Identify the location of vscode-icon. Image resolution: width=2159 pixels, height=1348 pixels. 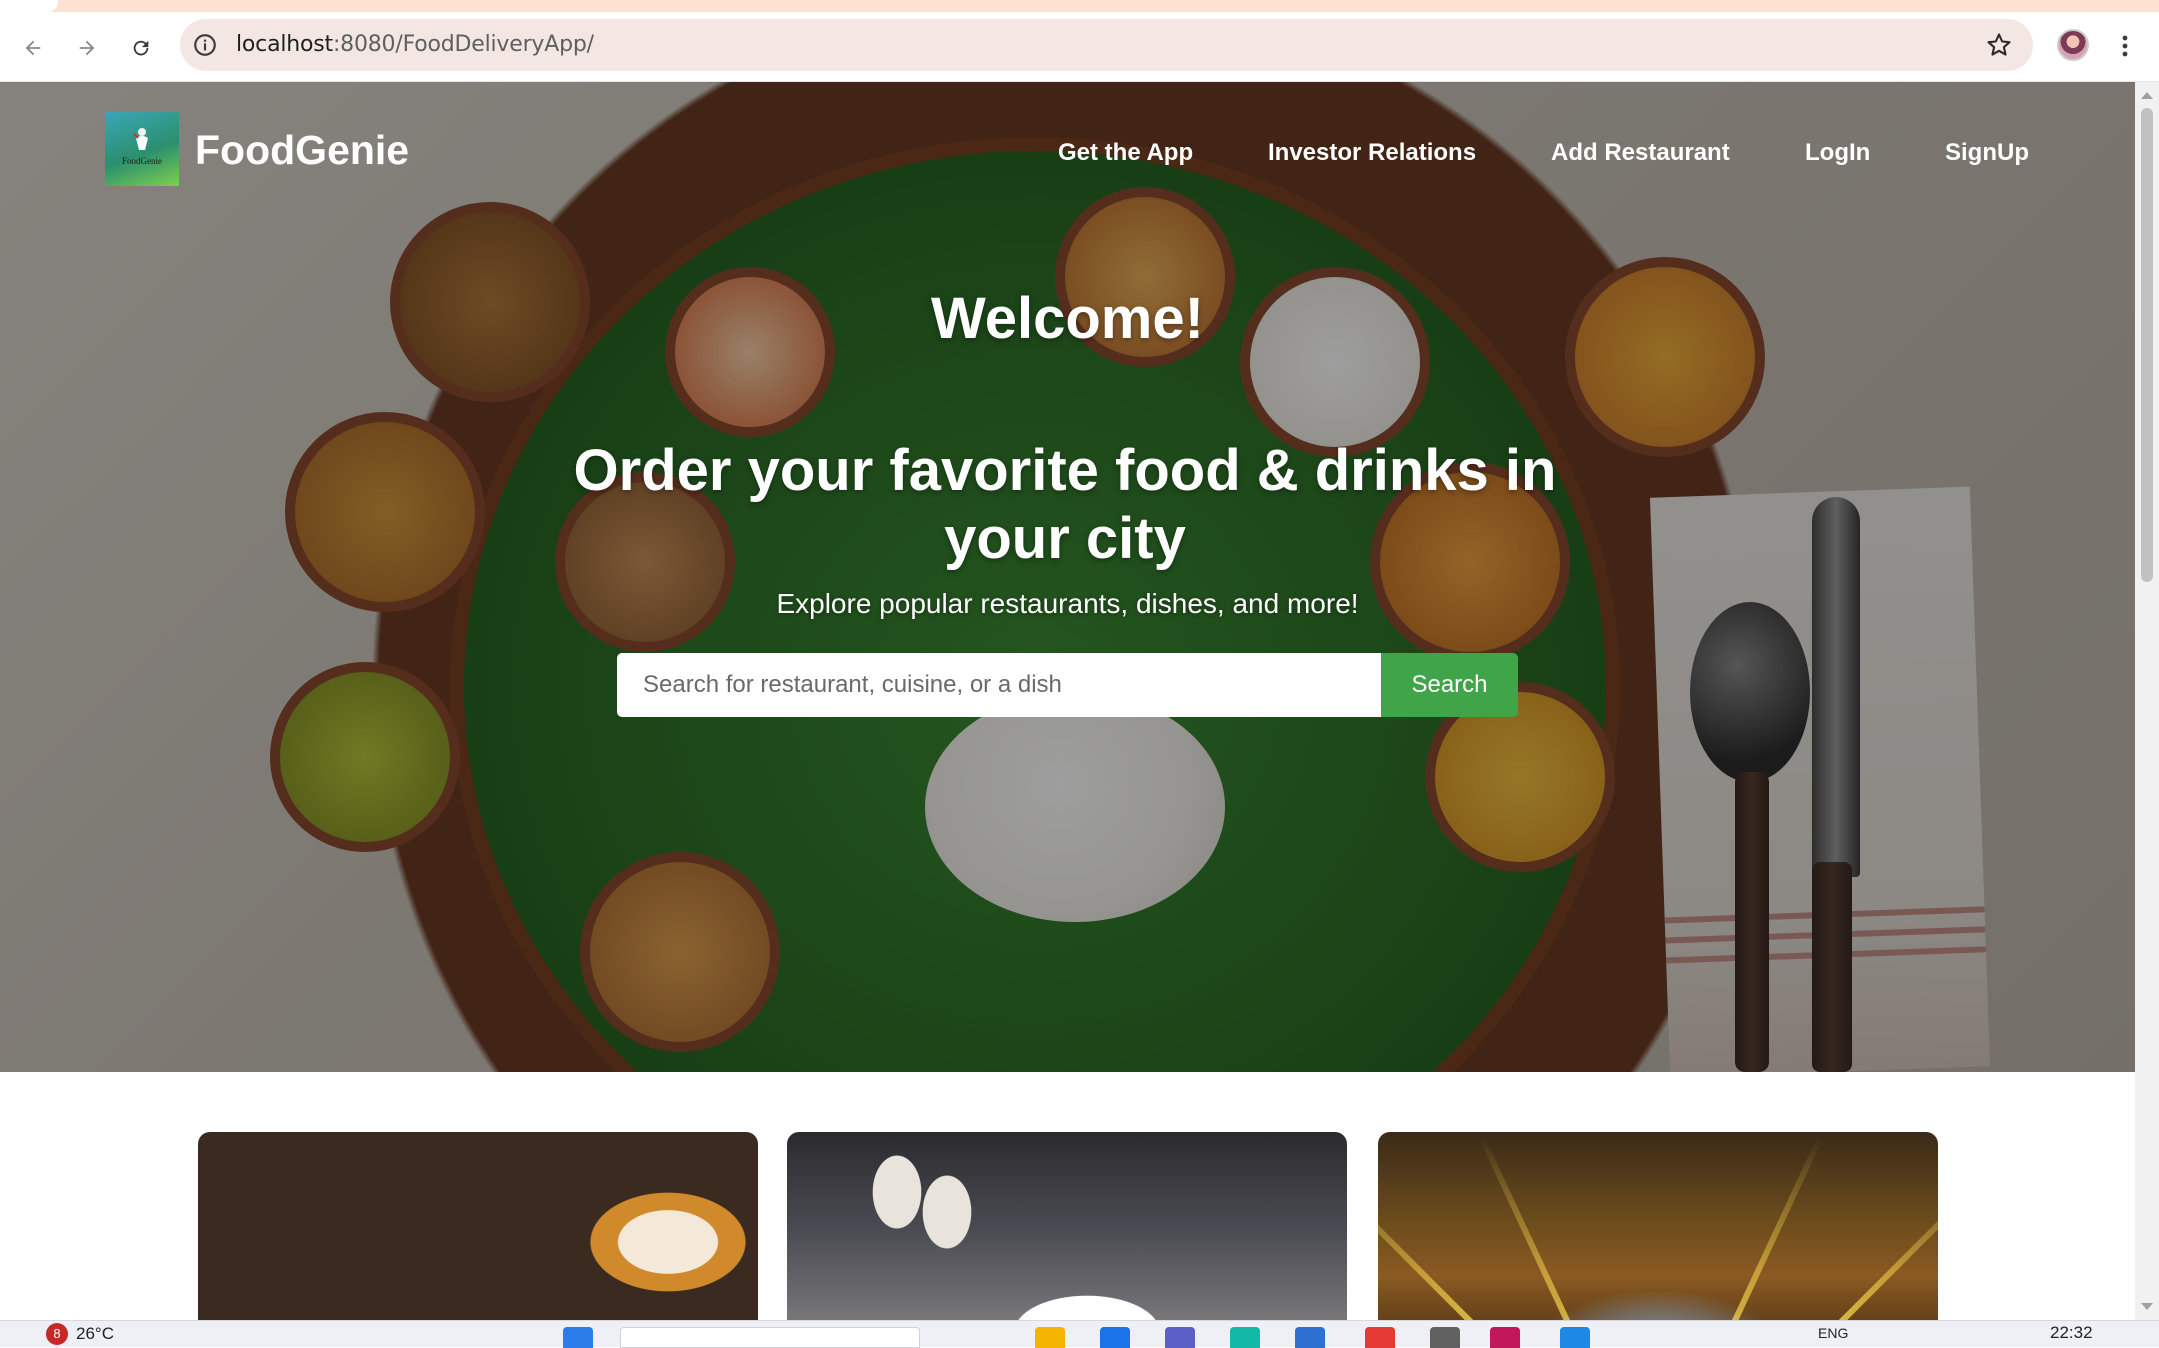
(1575, 1337).